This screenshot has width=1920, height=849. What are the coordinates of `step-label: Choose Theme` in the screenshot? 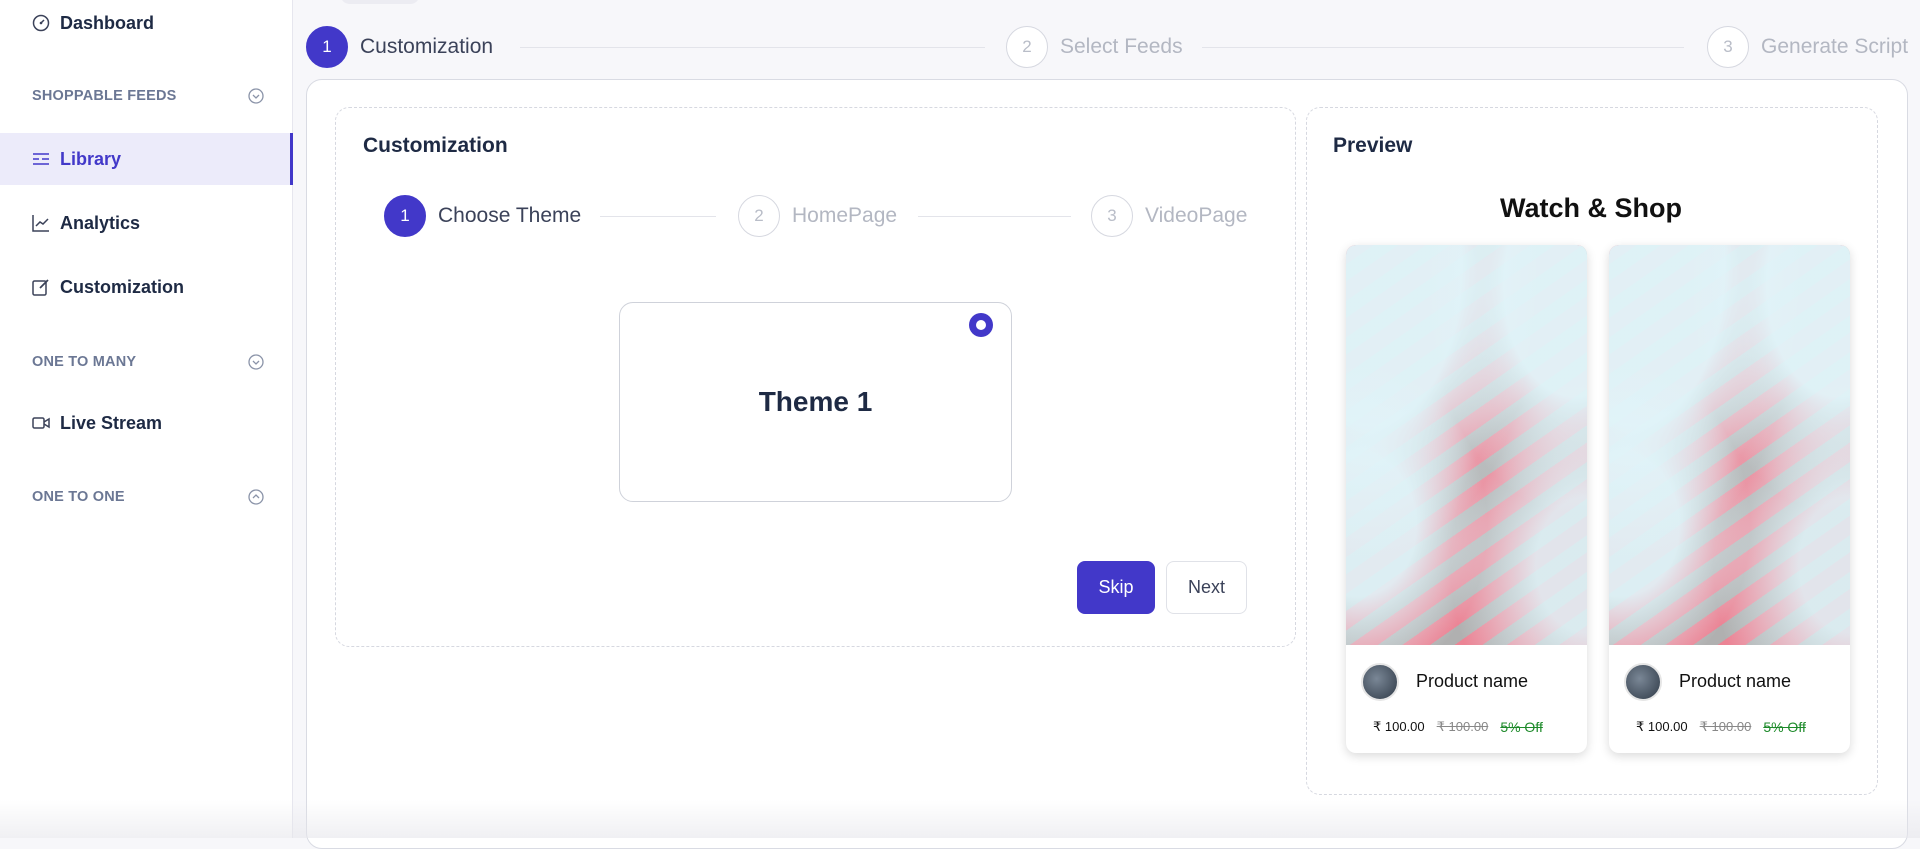 It's located at (510, 215).